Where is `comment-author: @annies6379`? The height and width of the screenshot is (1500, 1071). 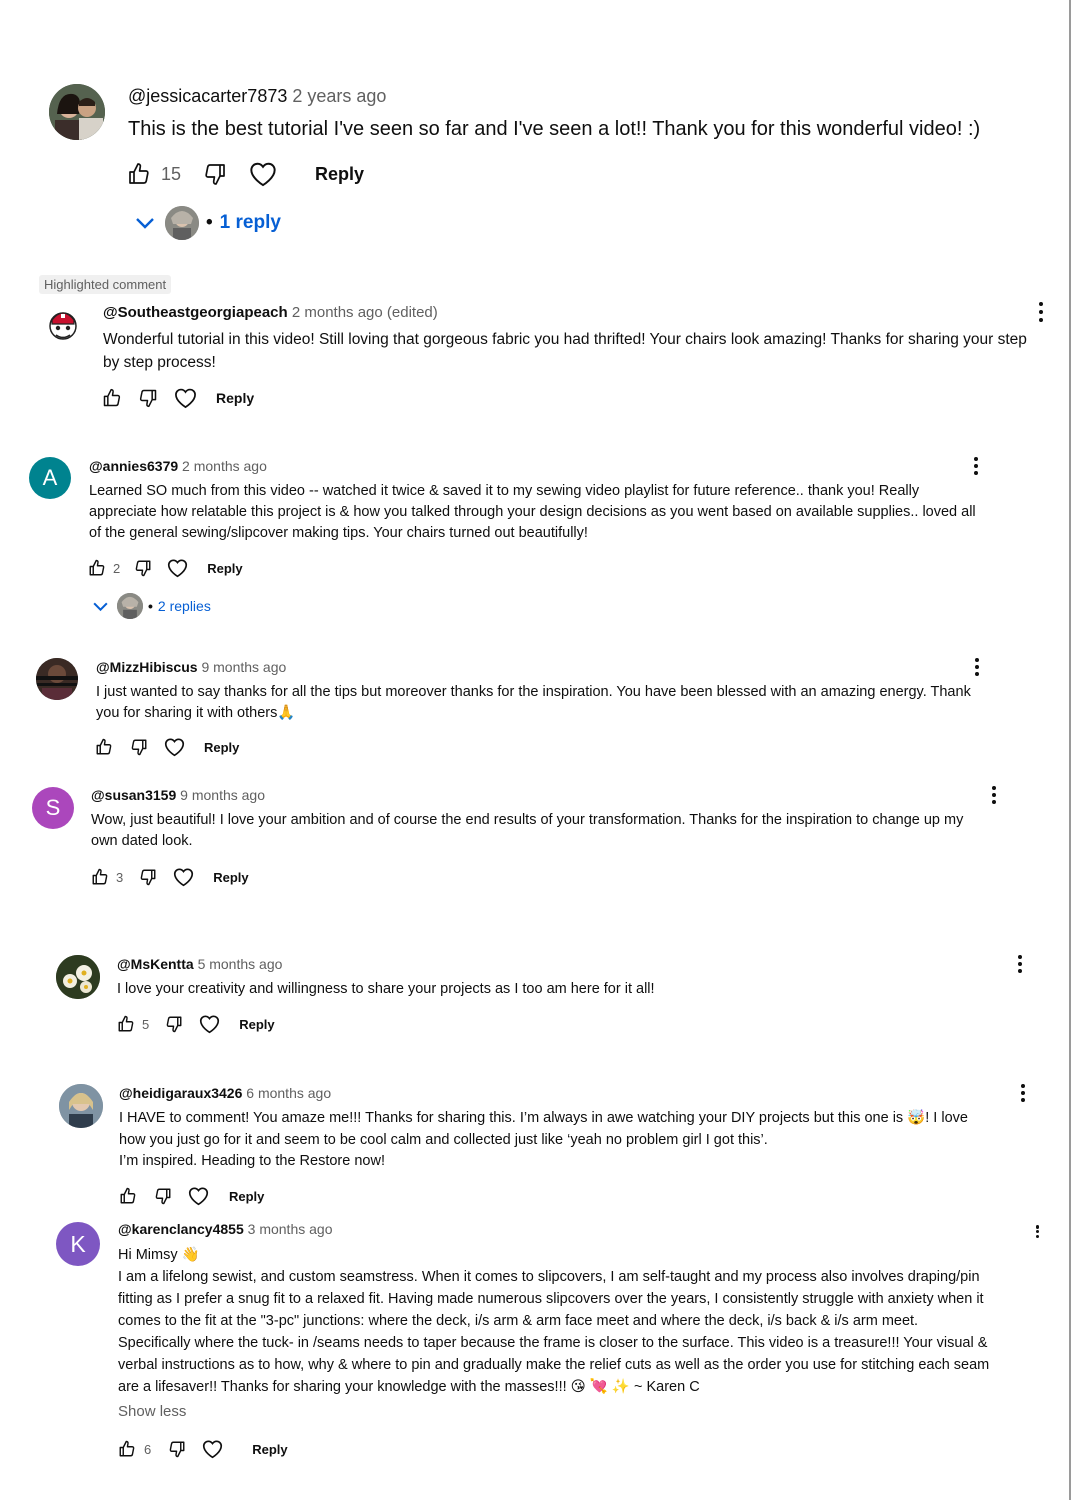
comment-author: @annies6379 is located at coordinates (133, 466).